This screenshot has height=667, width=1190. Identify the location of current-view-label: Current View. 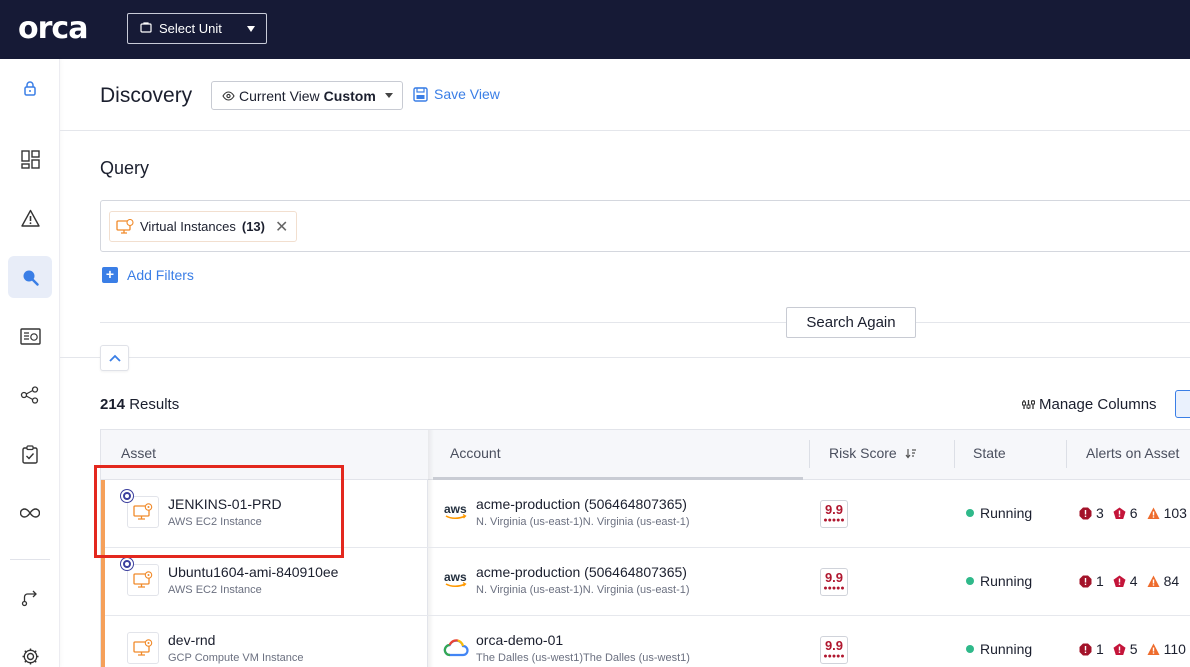
(279, 95).